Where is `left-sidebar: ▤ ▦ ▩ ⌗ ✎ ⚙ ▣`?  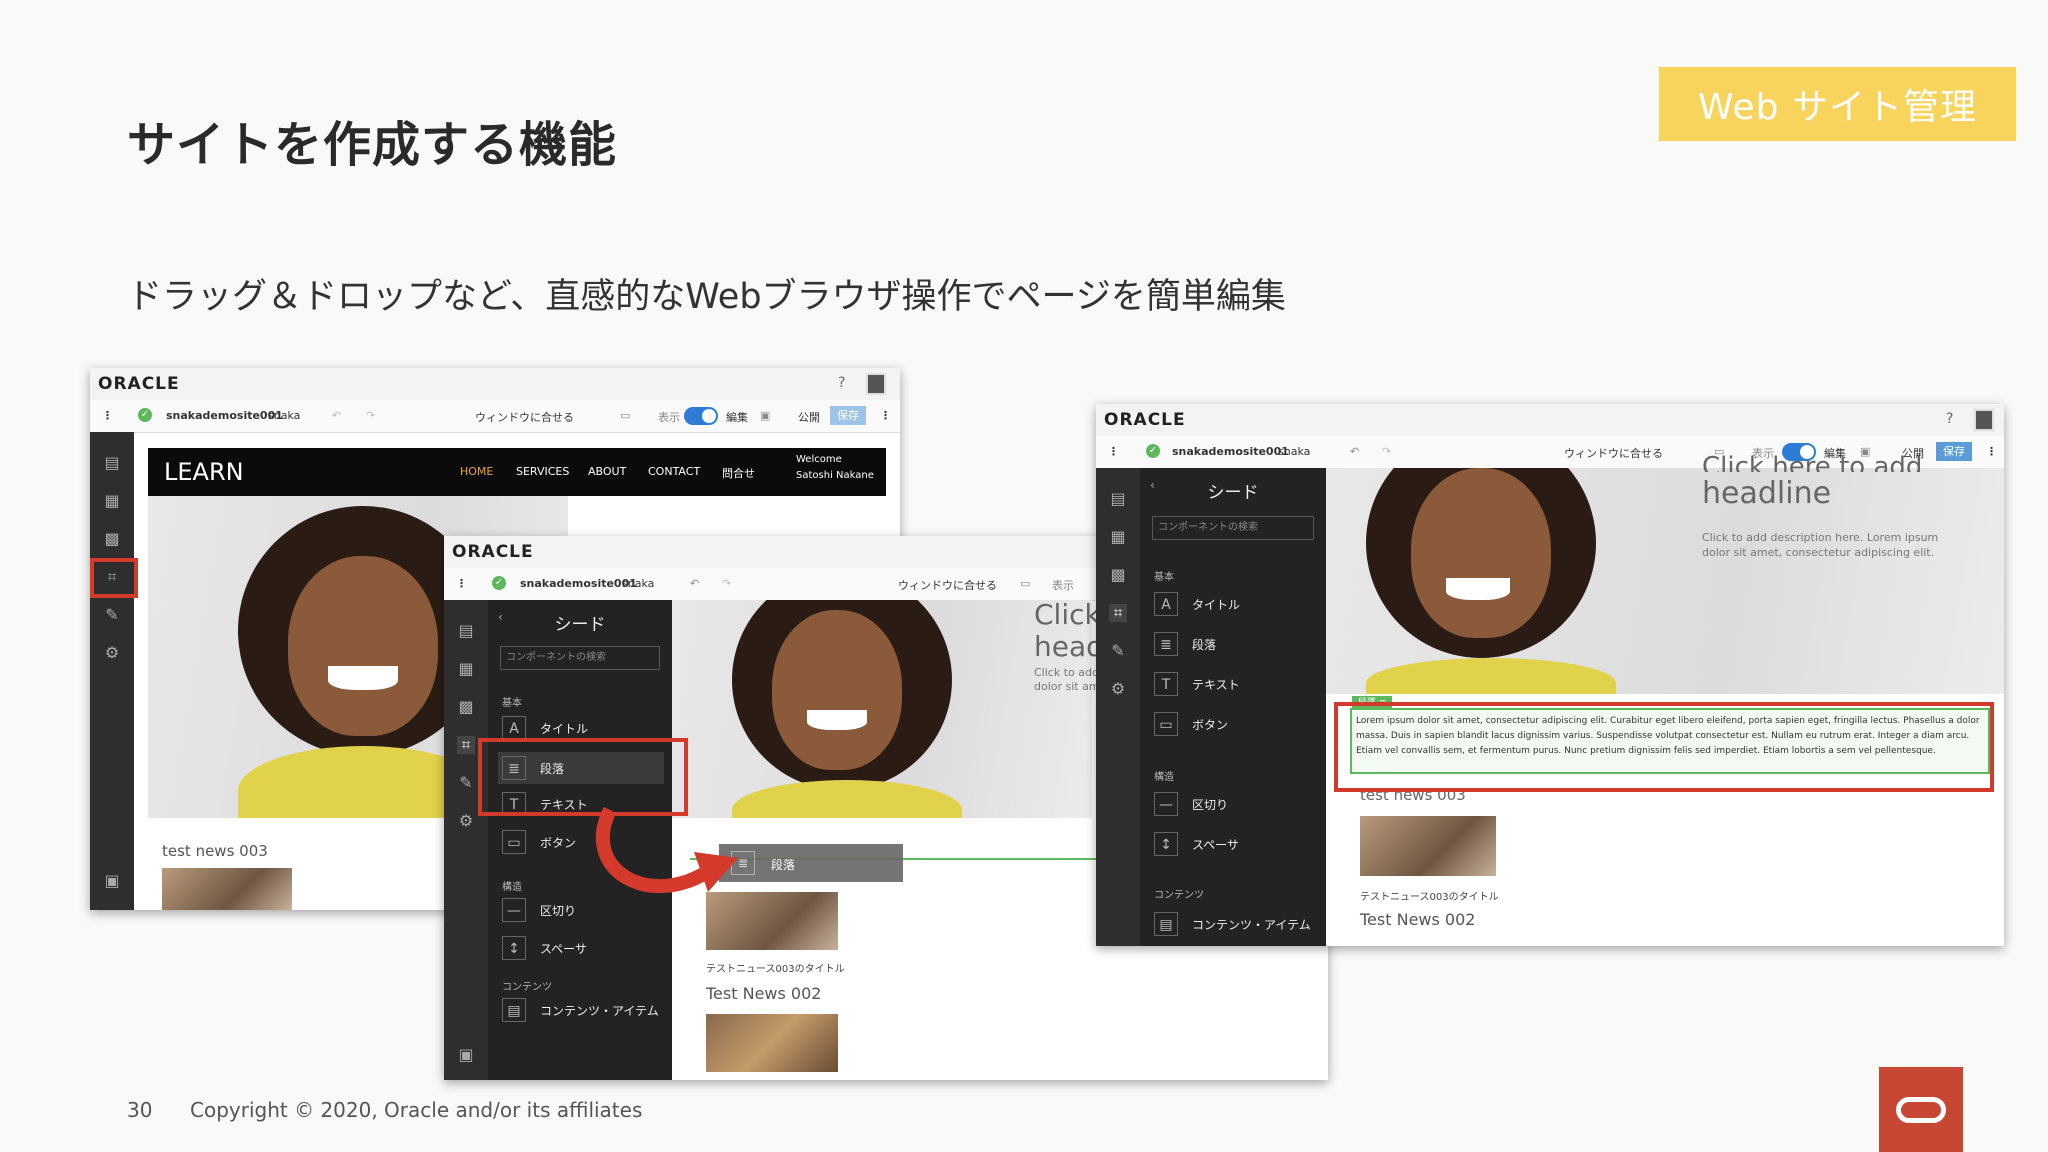 left-sidebar: ▤ ▦ ▩ ⌗ ✎ ⚙ ▣ is located at coordinates (466, 840).